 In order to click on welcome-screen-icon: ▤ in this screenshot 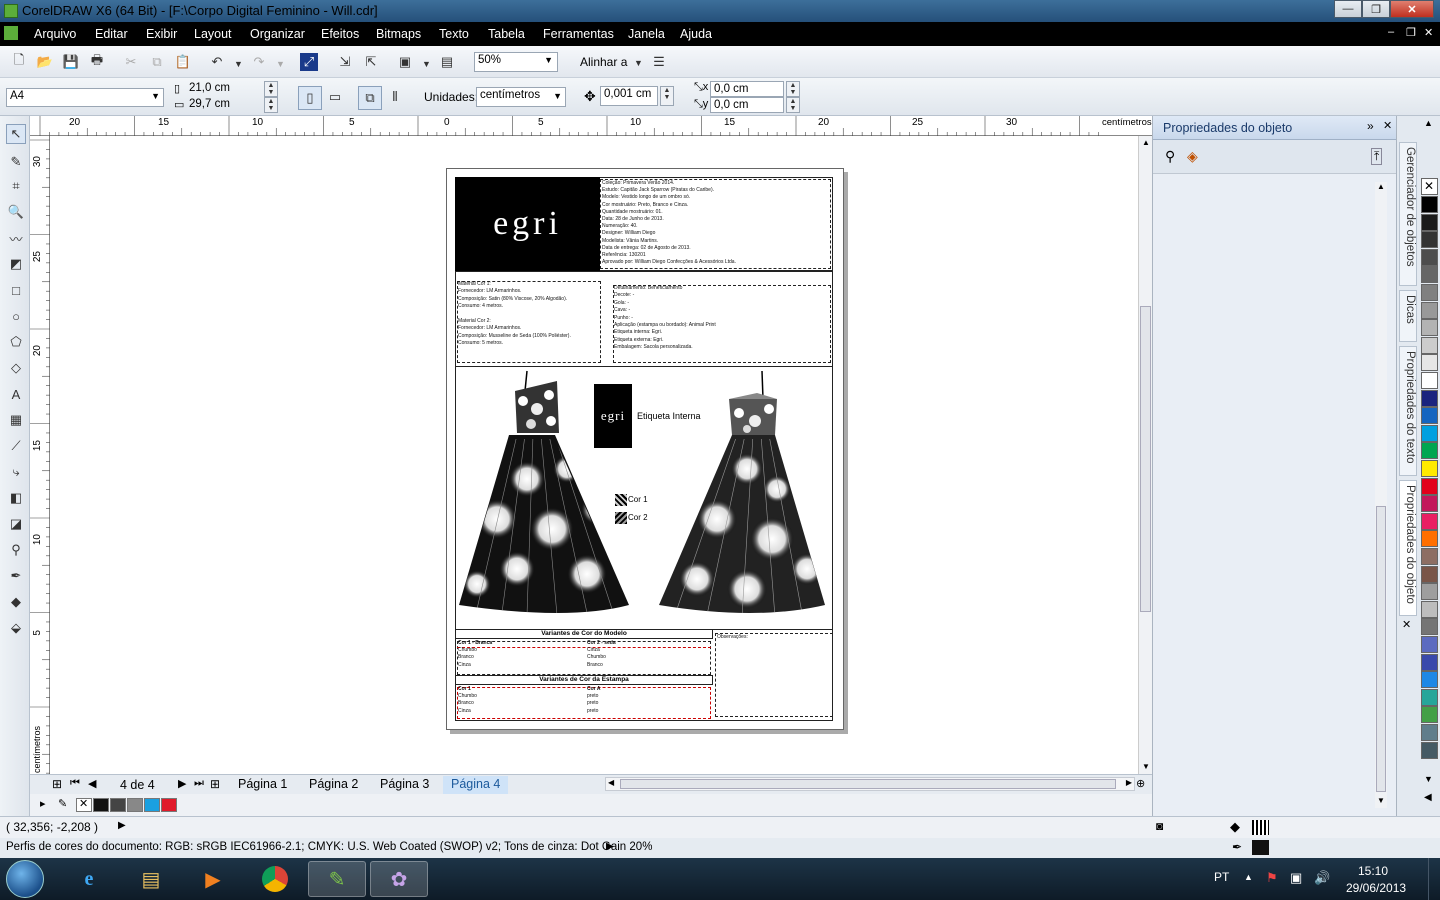, I will do `click(447, 62)`.